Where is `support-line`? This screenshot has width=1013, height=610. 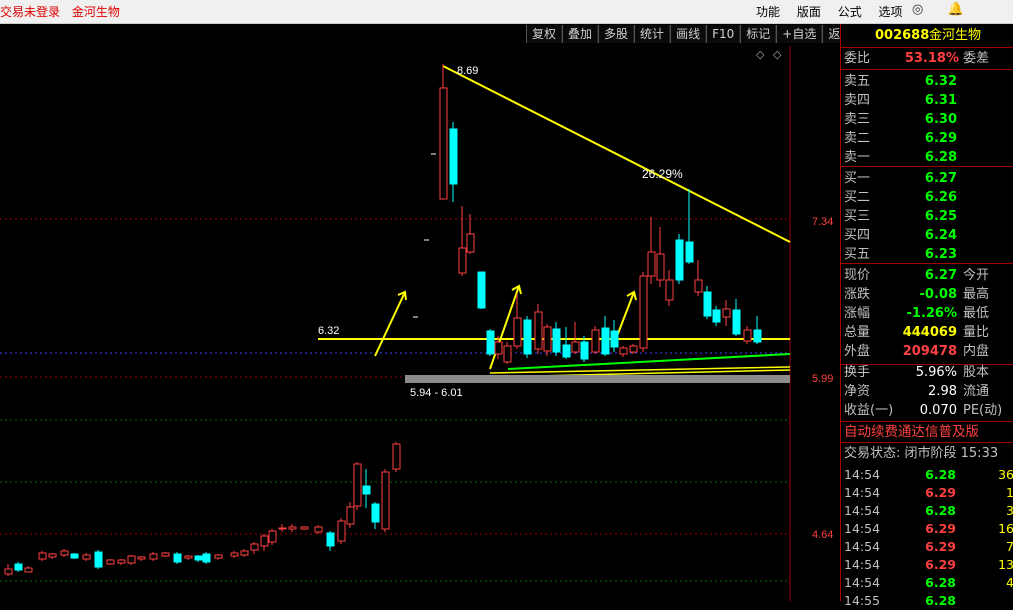
support-line is located at coordinates (649, 361).